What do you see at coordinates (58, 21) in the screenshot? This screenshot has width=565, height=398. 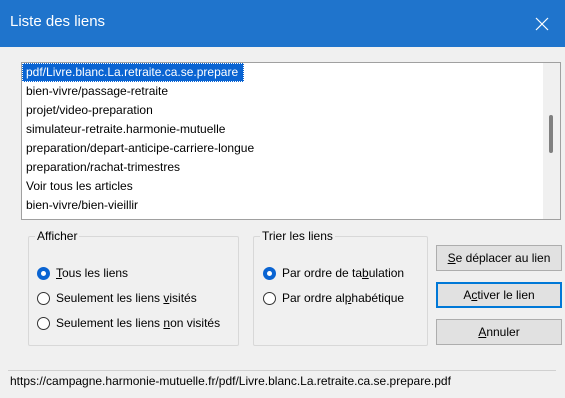 I see `window-title: Liste des liens` at bounding box center [58, 21].